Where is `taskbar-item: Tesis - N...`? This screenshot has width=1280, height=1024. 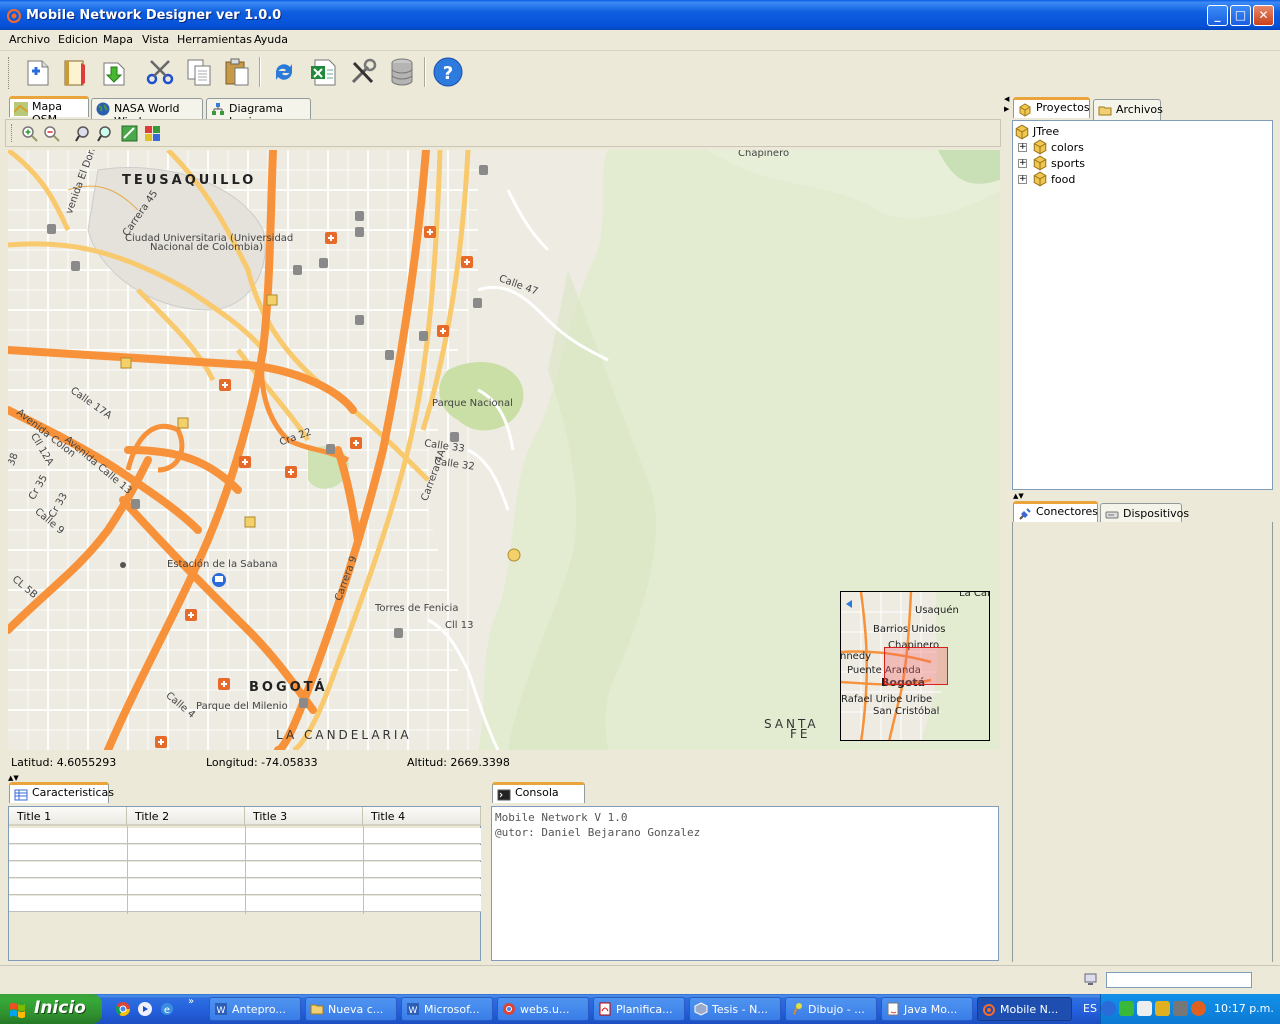
taskbar-item: Tesis - N... is located at coordinates (735, 1009).